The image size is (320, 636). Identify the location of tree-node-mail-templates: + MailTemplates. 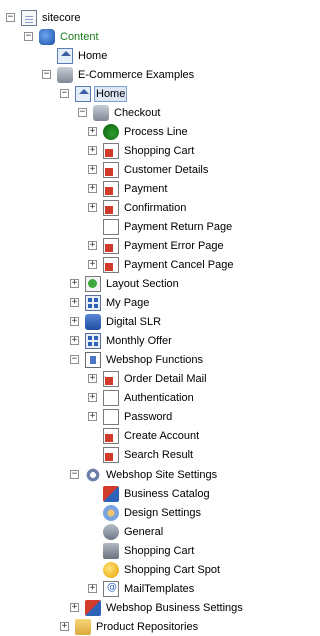
(142, 588).